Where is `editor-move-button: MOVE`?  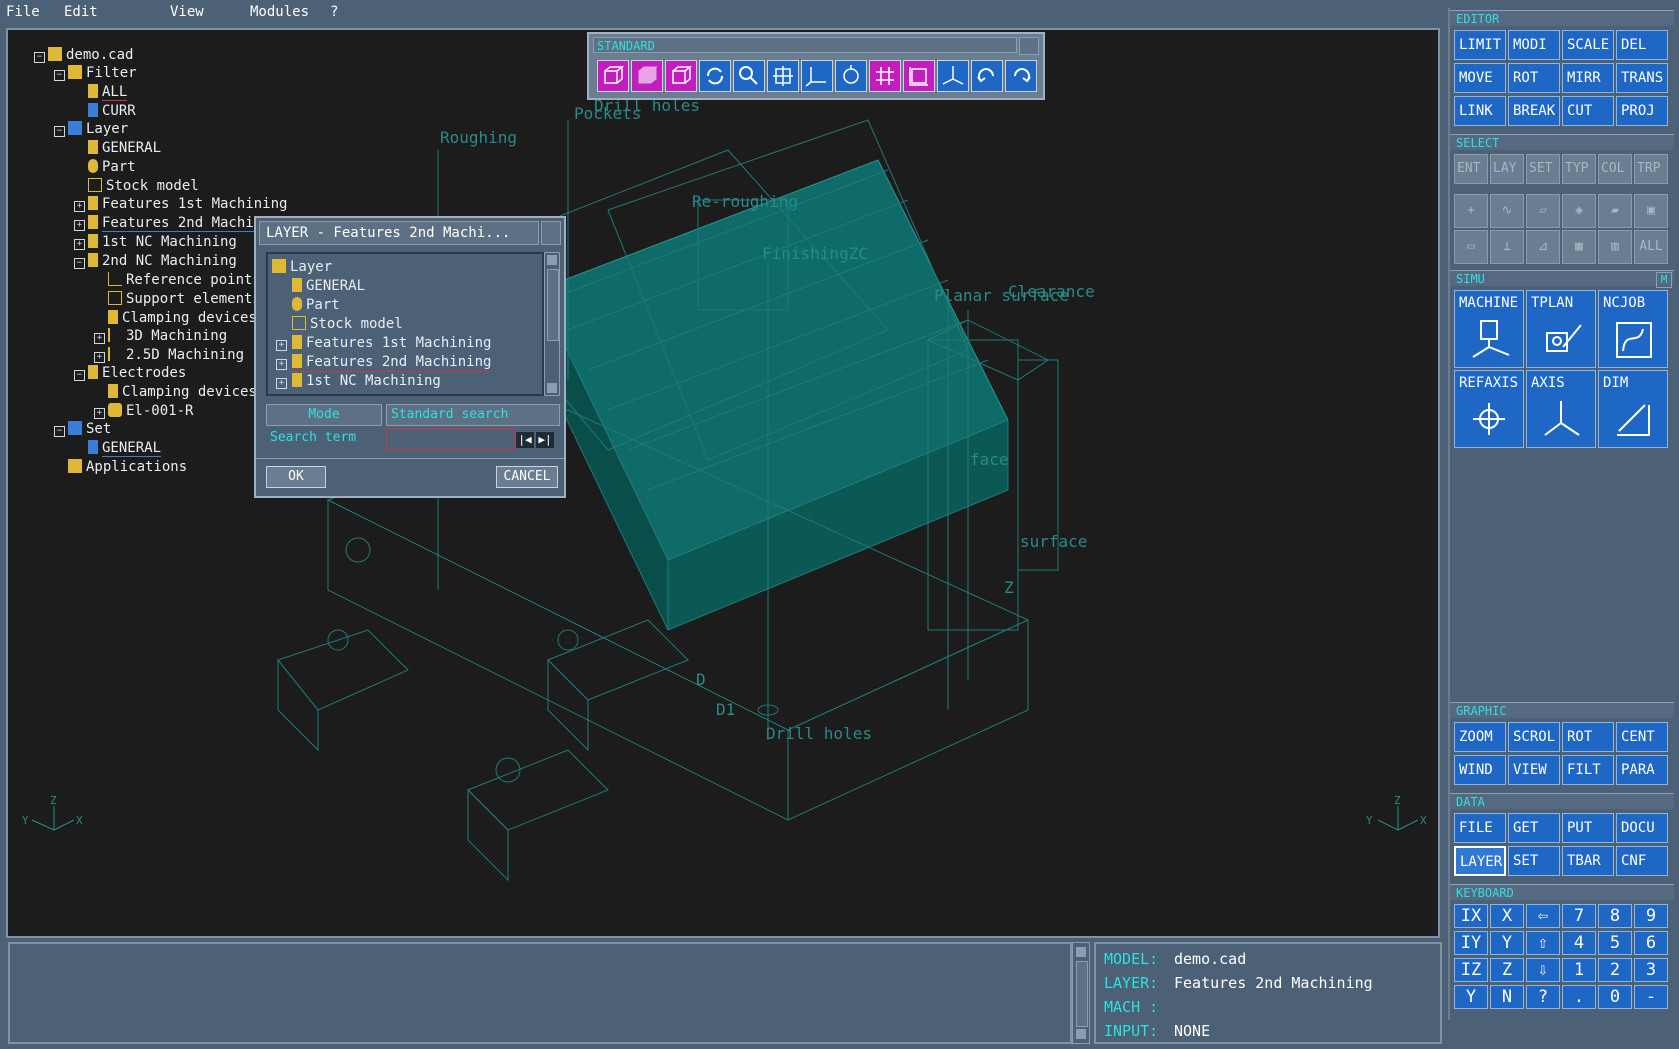 editor-move-button: MOVE is located at coordinates (1480, 78).